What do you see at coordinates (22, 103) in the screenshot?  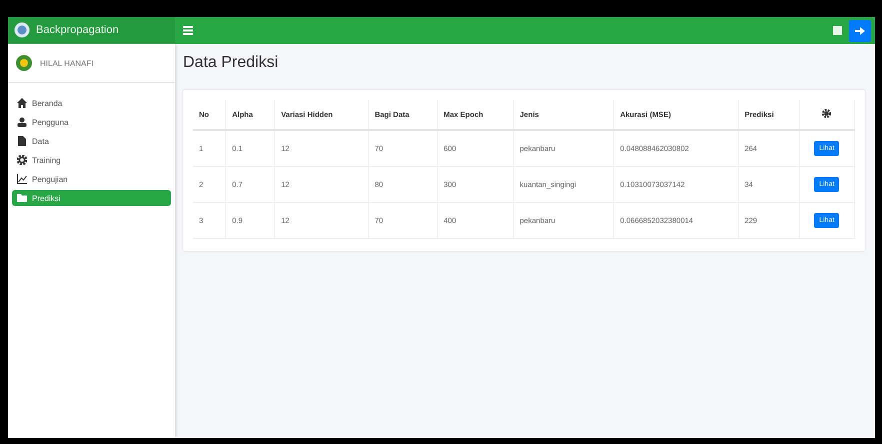 I see `home-icon` at bounding box center [22, 103].